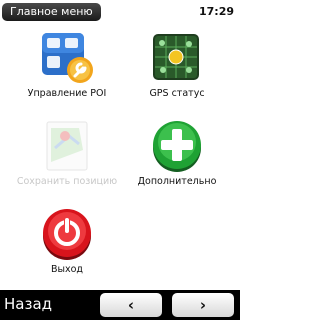  I want to click on plus-icon, so click(177, 146).